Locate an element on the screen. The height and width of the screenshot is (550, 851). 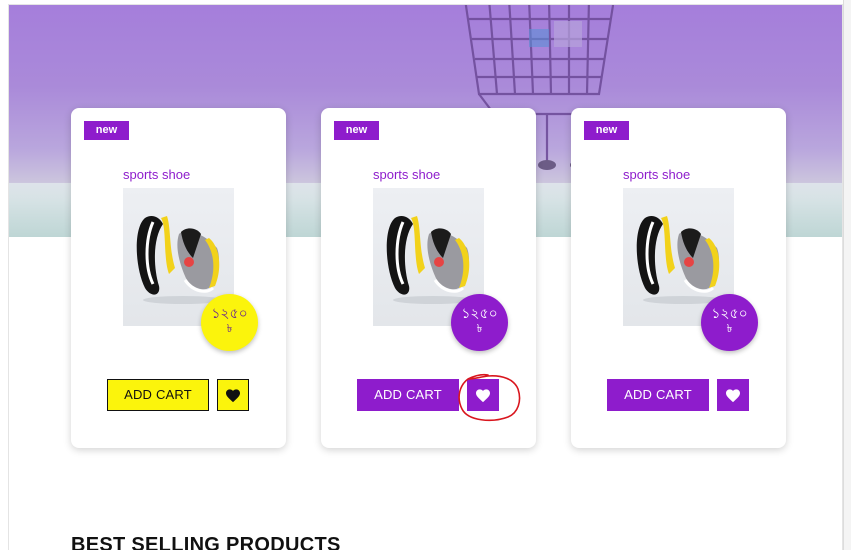
best-selling-title: BEST SELLING PRODUCTS is located at coordinates (206, 542).